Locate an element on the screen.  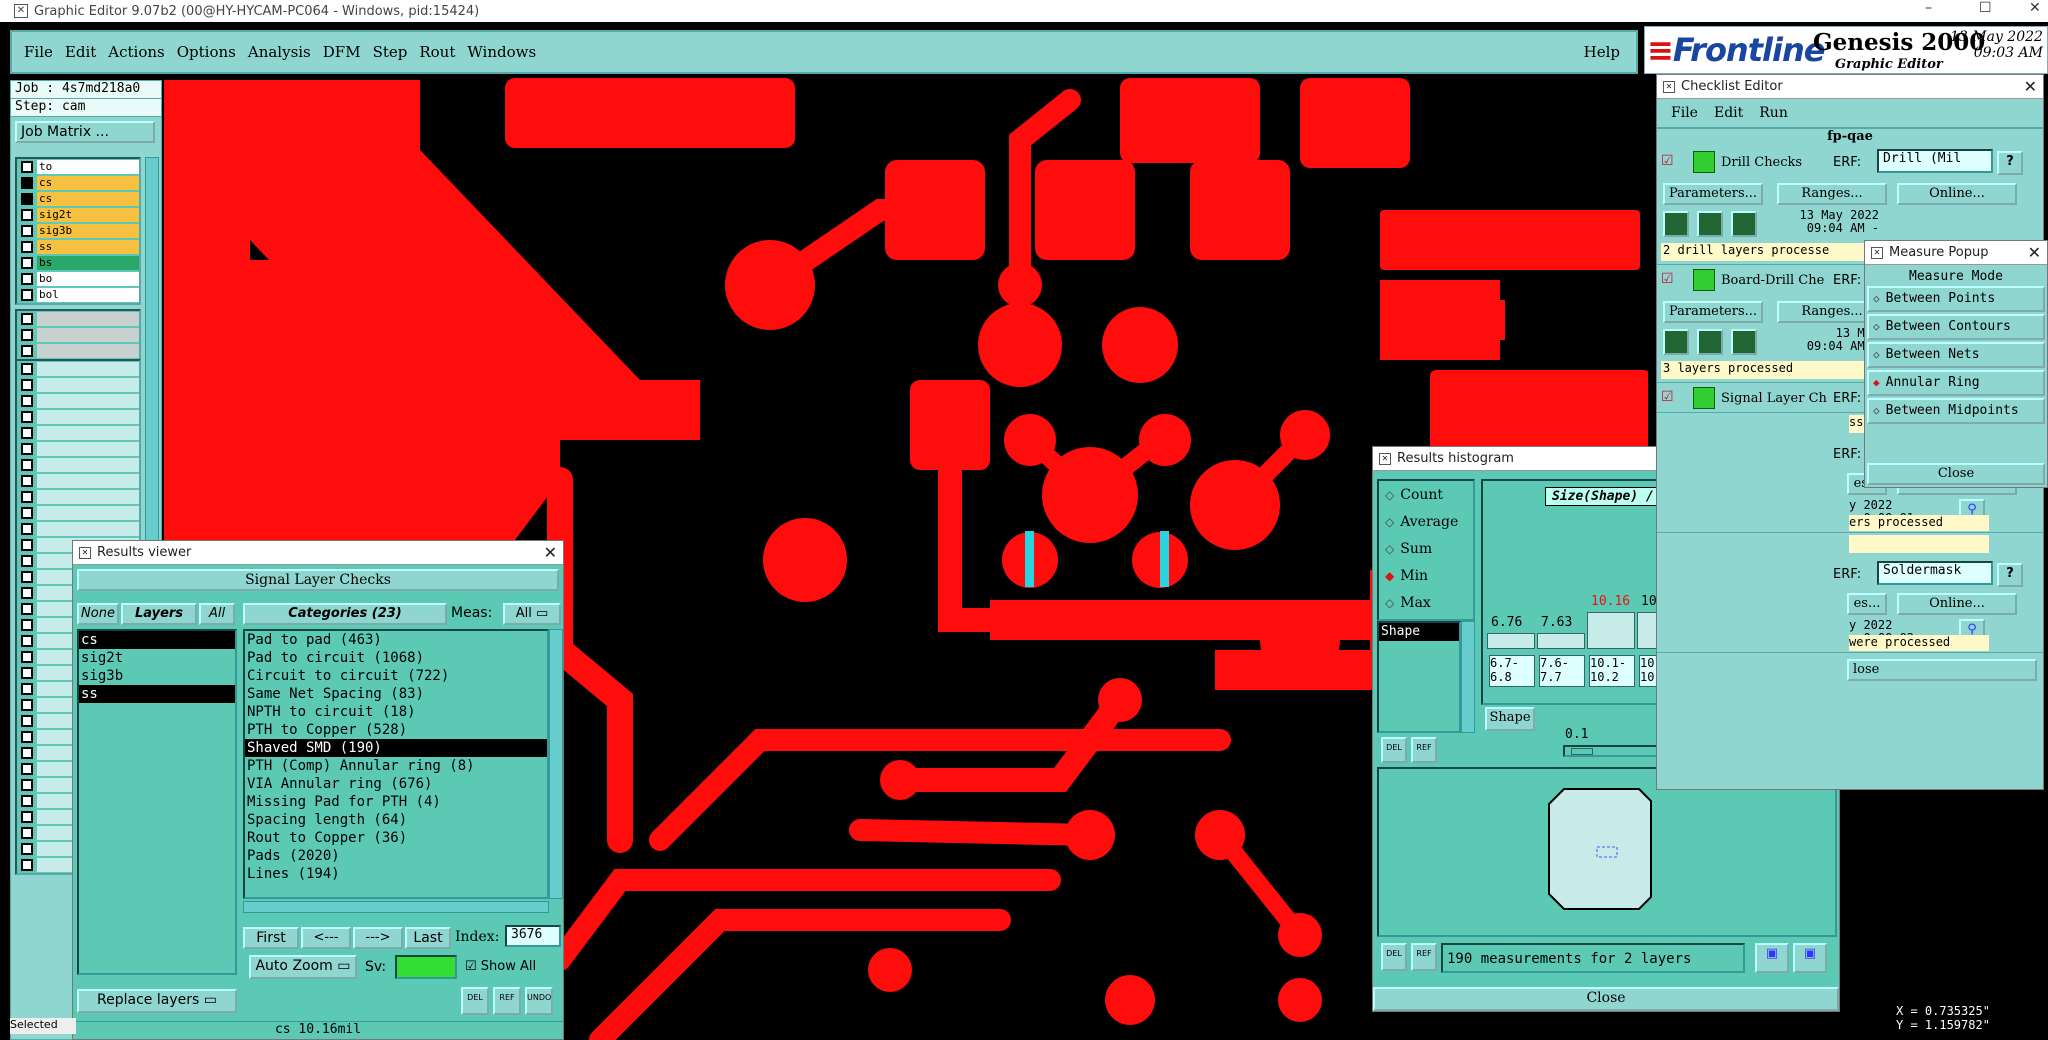
menu-step: Step is located at coordinates (390, 52).